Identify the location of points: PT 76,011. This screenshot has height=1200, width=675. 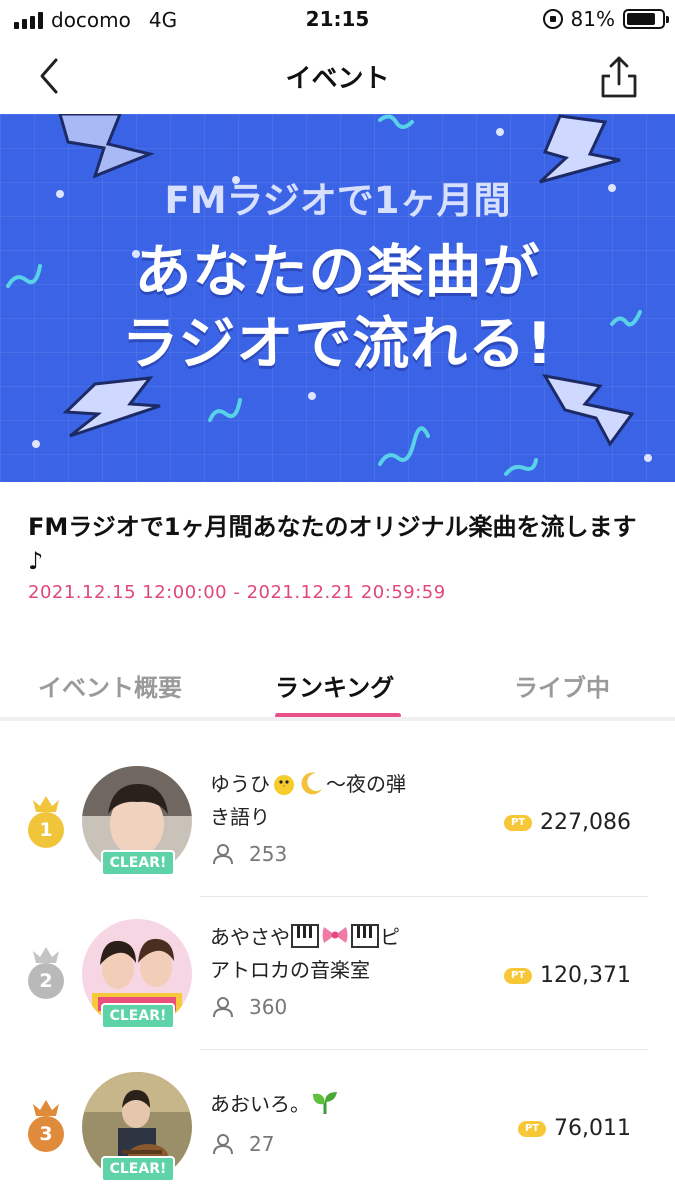
(574, 1128).